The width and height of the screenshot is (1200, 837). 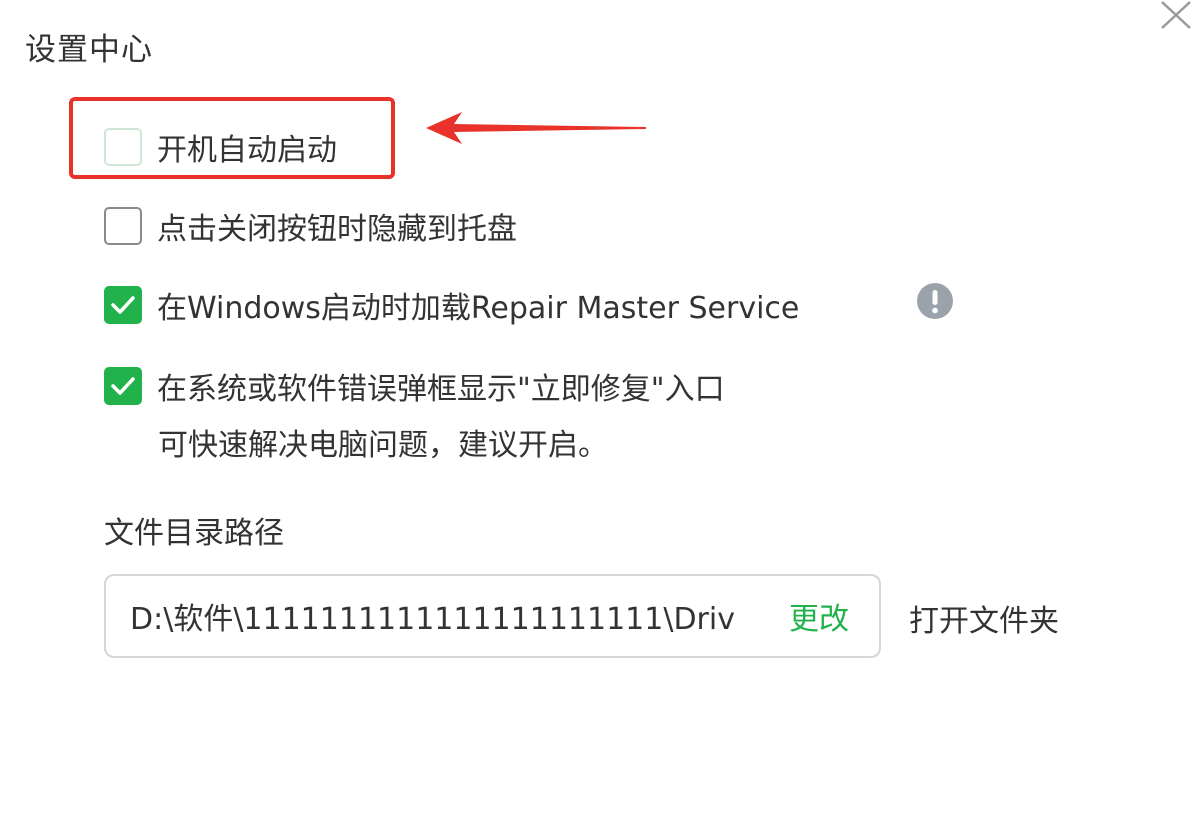 What do you see at coordinates (536, 128) in the screenshot?
I see `red-arrow-icon` at bounding box center [536, 128].